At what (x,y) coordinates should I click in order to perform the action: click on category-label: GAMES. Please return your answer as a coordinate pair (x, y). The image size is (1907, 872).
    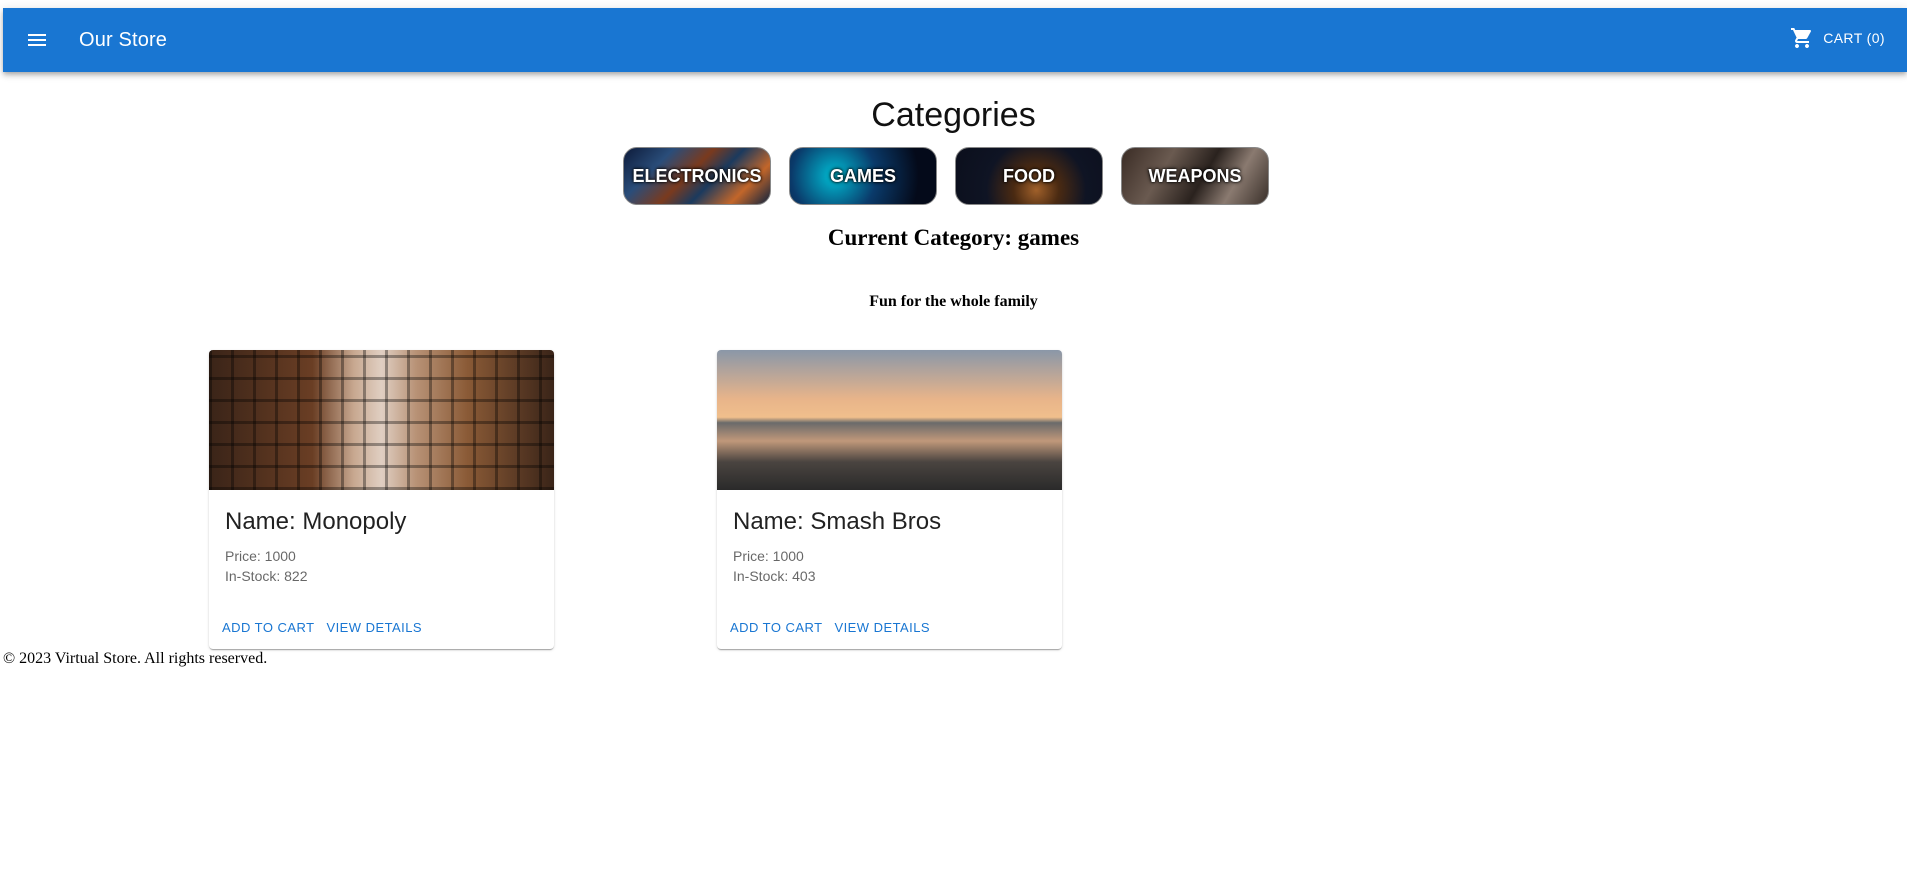
    Looking at the image, I should click on (862, 175).